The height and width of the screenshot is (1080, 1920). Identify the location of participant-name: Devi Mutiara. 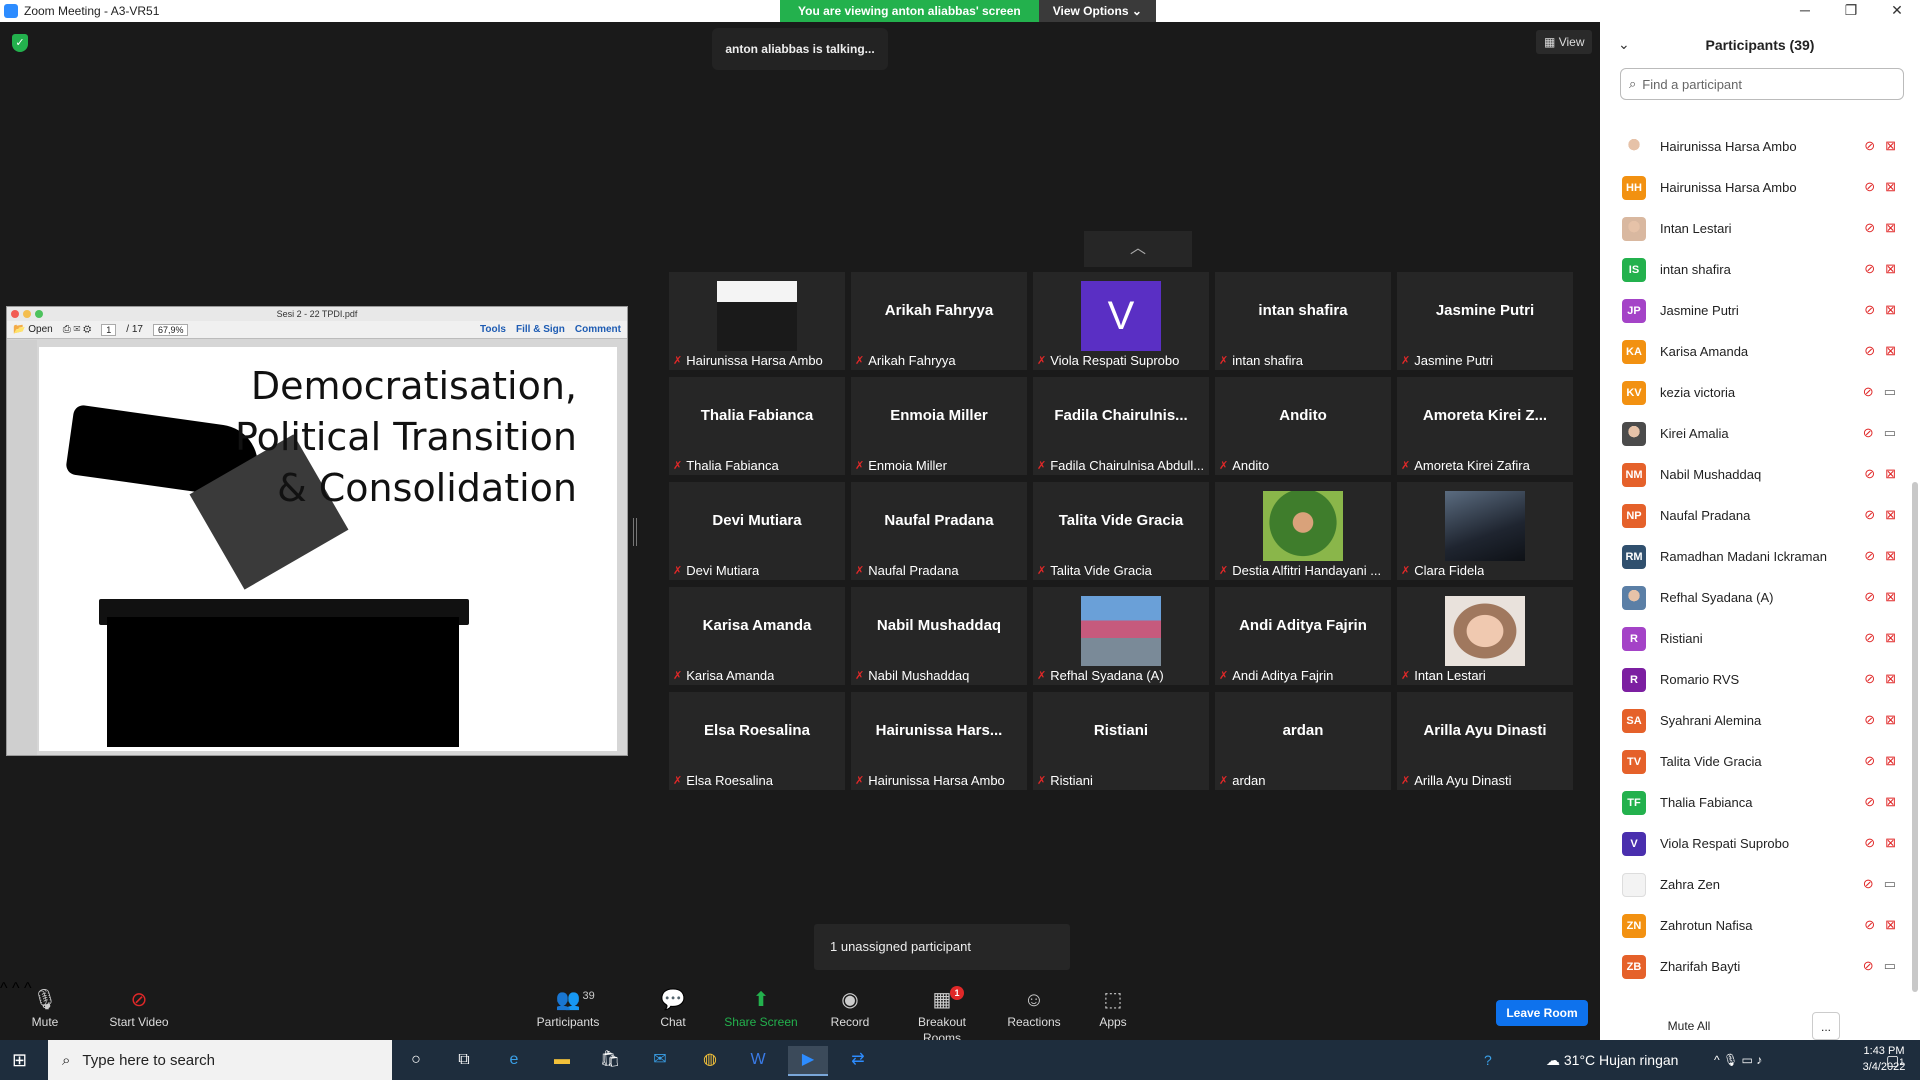
(723, 570).